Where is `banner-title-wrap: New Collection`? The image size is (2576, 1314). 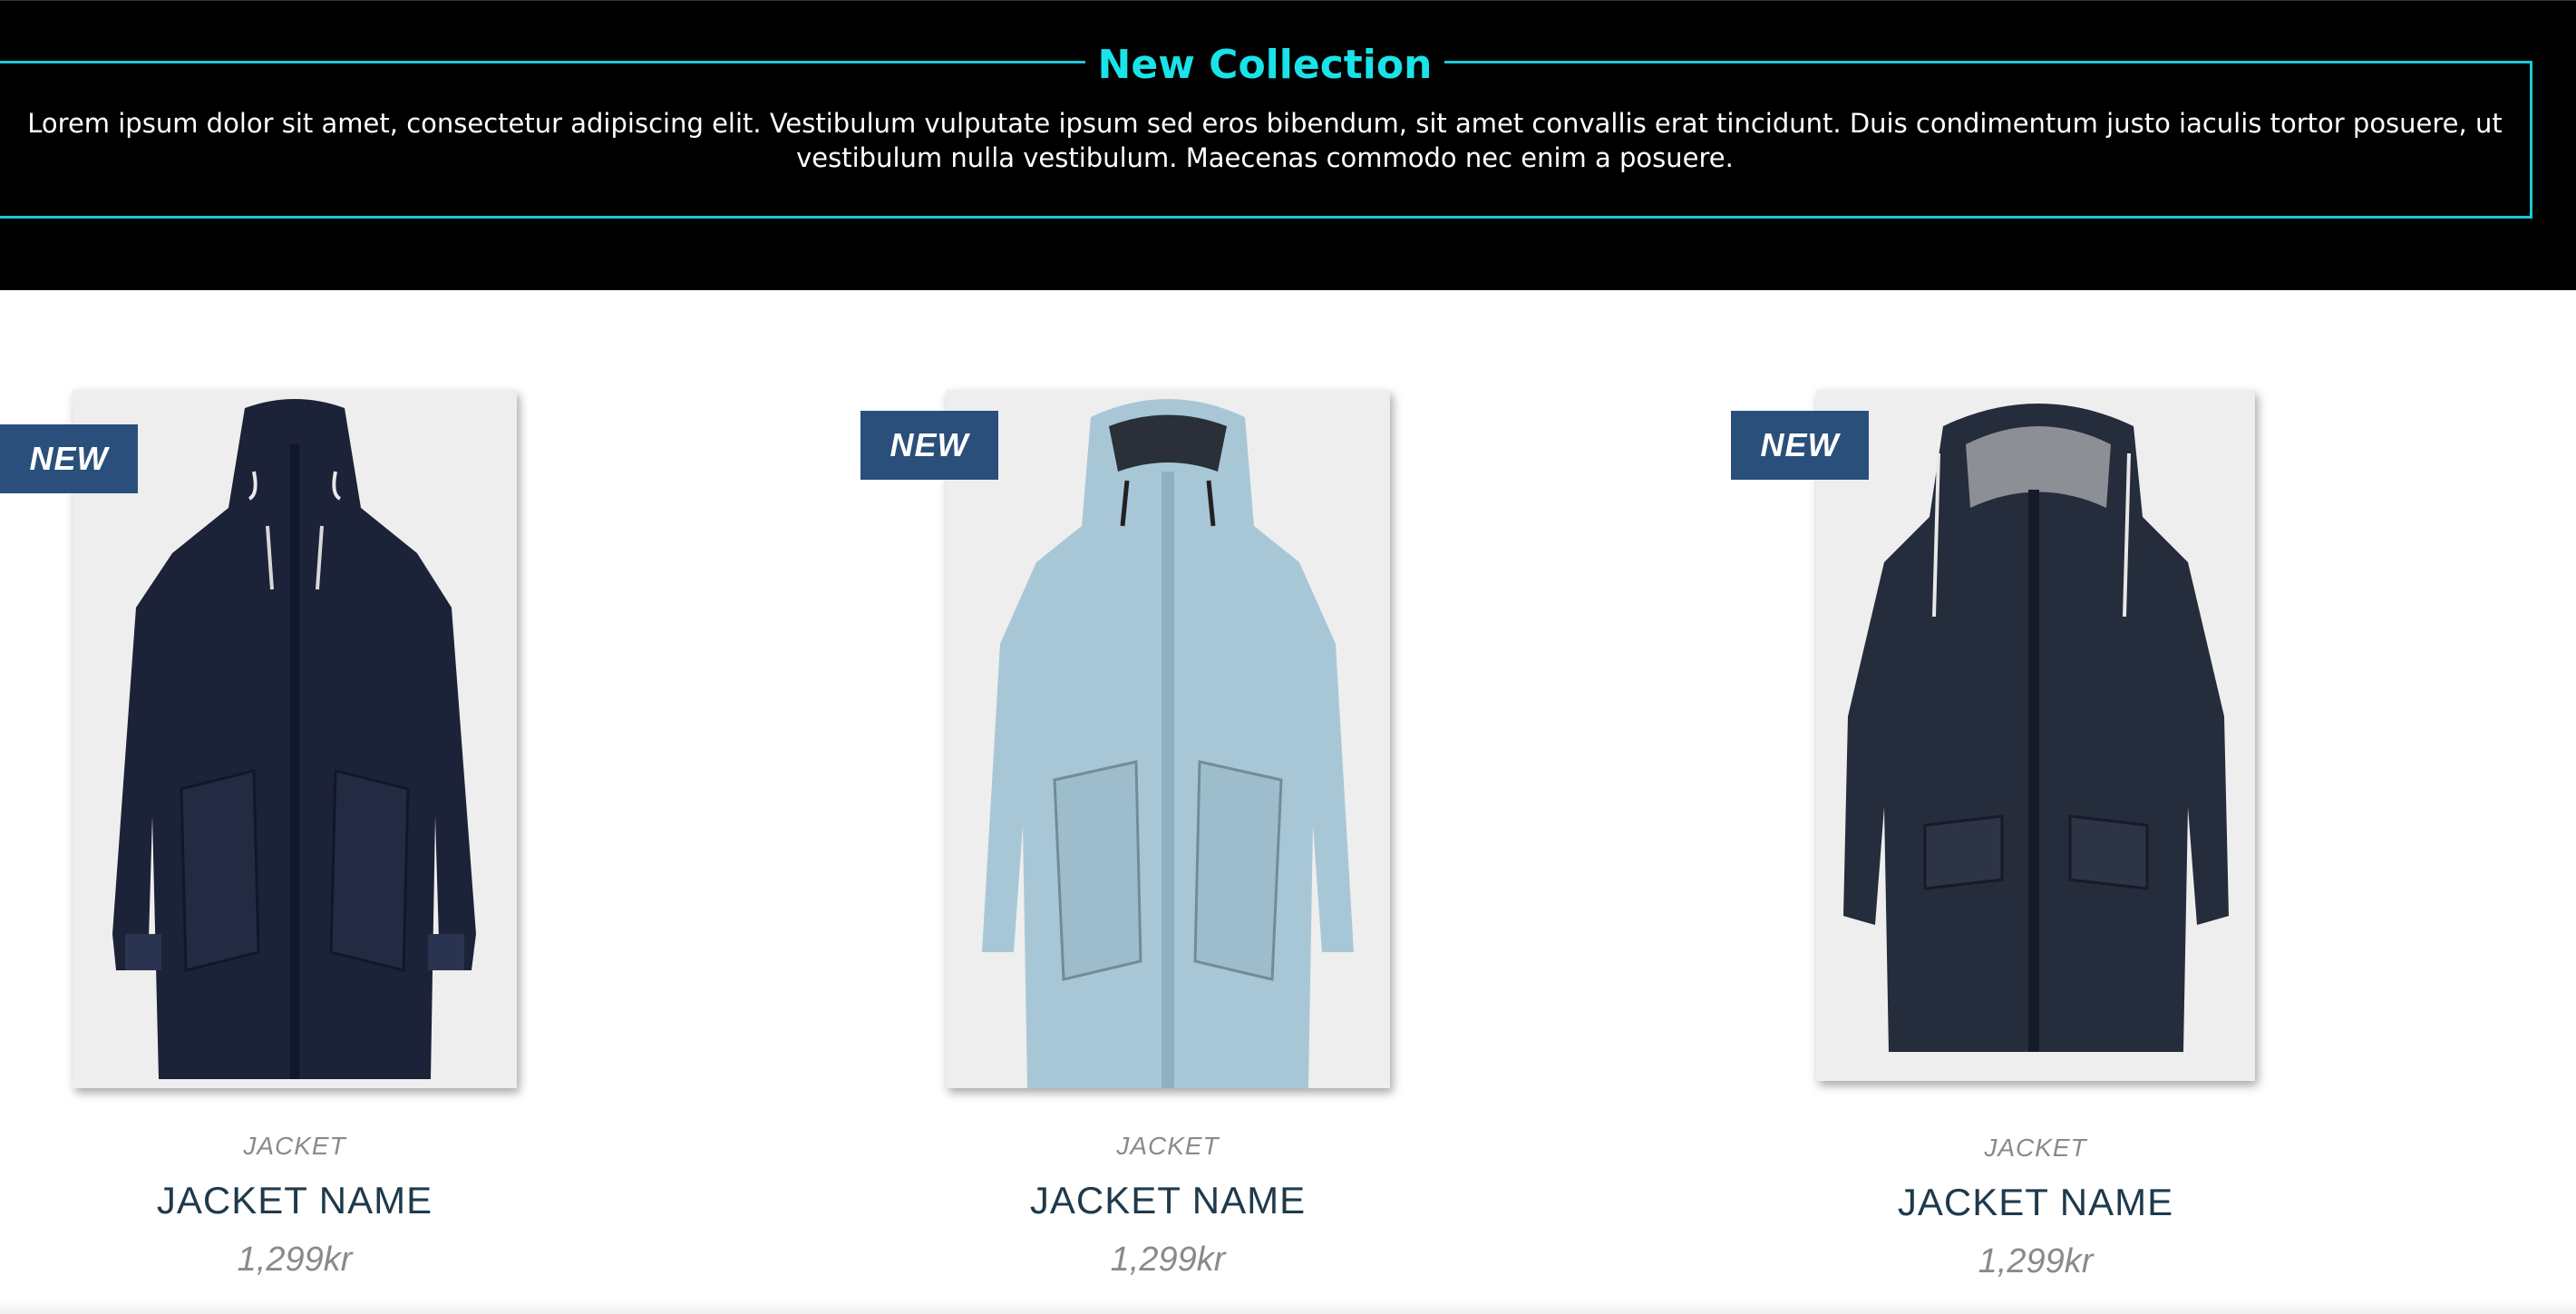
banner-title-wrap: New Collection is located at coordinates (1265, 65).